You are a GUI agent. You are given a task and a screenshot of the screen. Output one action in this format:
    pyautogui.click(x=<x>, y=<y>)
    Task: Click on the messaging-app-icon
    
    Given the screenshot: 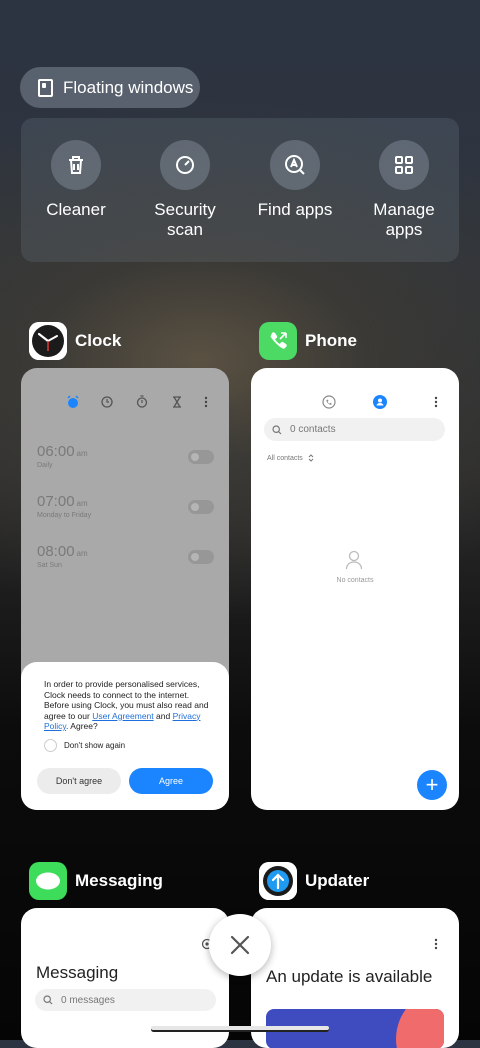 What is the action you would take?
    pyautogui.click(x=48, y=881)
    